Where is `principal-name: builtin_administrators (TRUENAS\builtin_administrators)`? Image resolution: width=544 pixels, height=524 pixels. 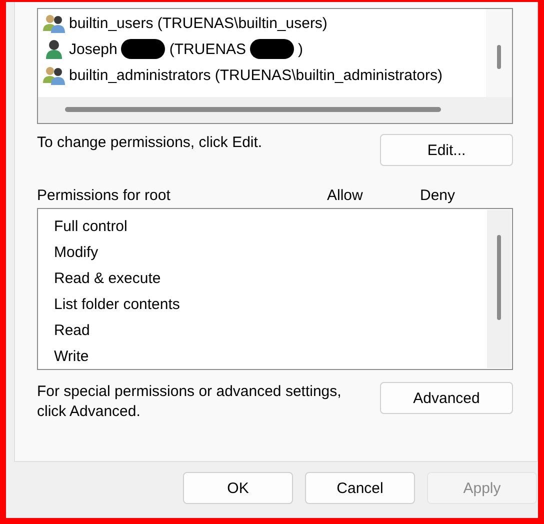 principal-name: builtin_administrators (TRUENAS\builtin_administrators) is located at coordinates (255, 75).